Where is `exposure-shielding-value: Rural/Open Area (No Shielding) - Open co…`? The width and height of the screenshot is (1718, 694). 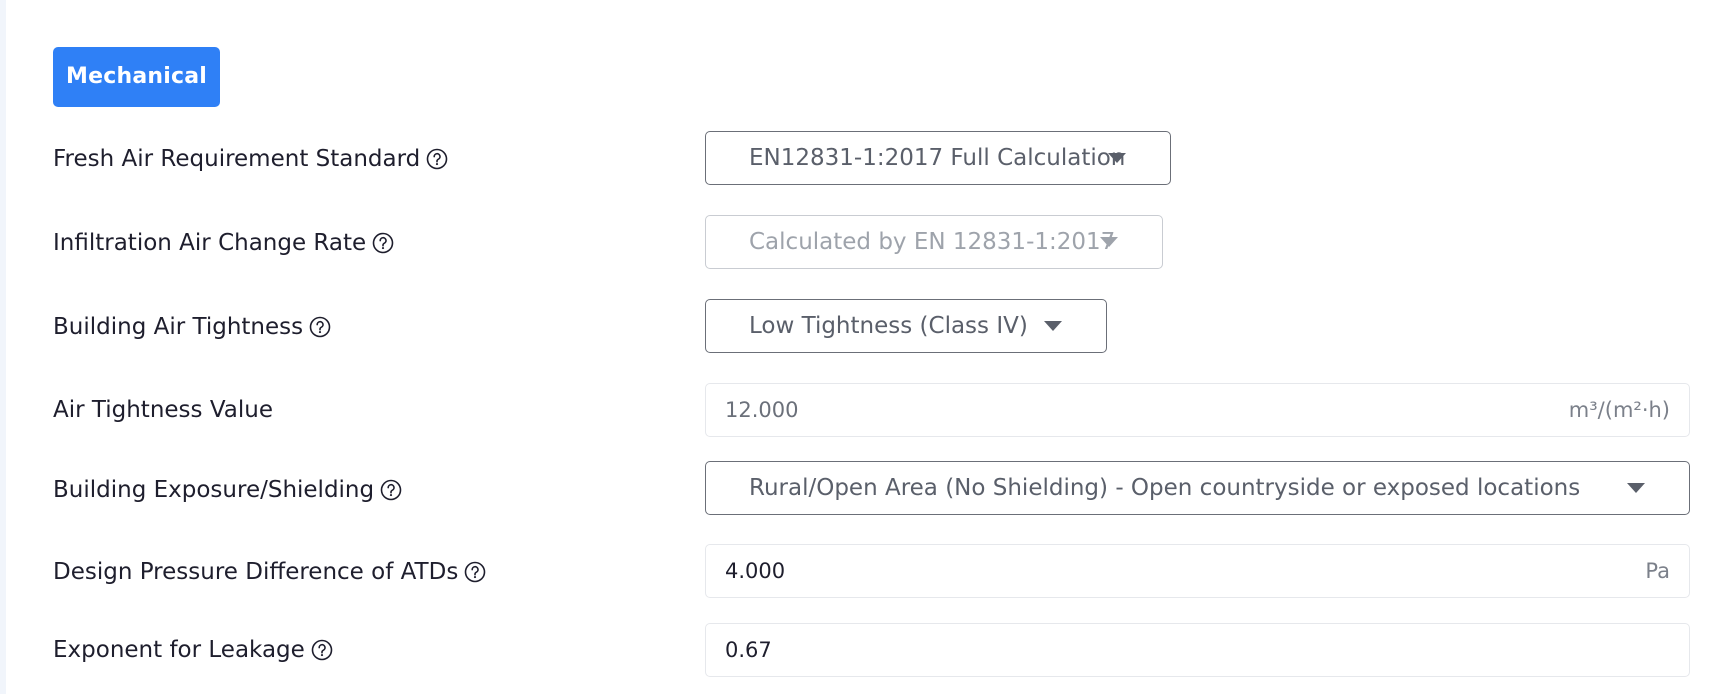 exposure-shielding-value: Rural/Open Area (No Shielding) - Open co… is located at coordinates (1165, 488).